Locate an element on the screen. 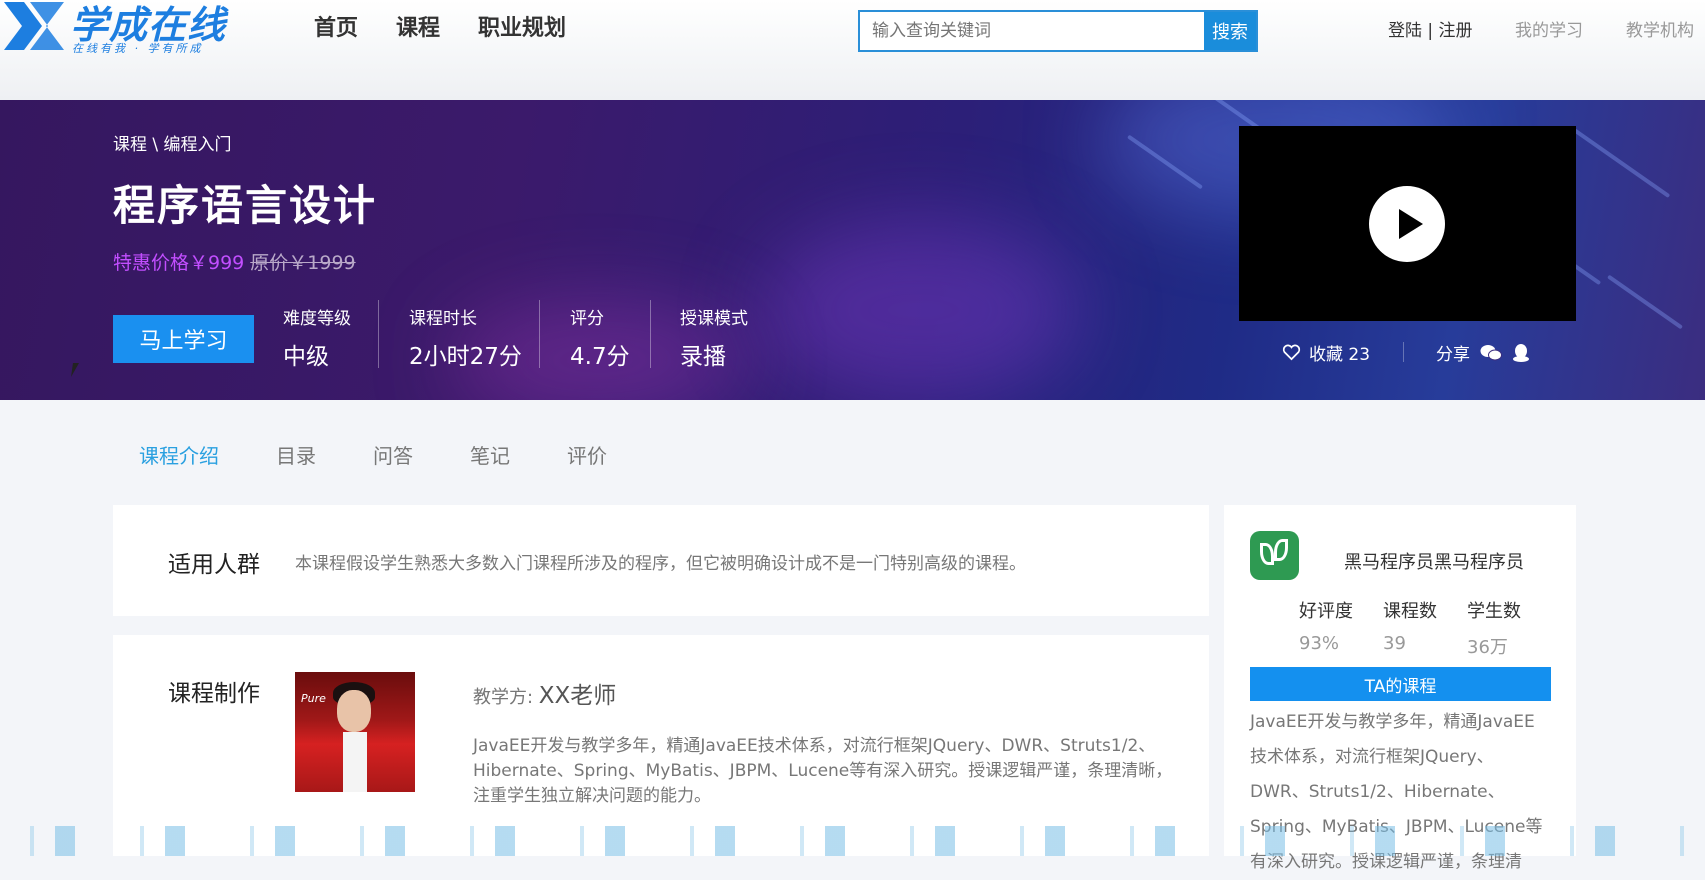  course-tabs: 课程介绍 目录 问答 笔记 评价 is located at coordinates (401, 454).